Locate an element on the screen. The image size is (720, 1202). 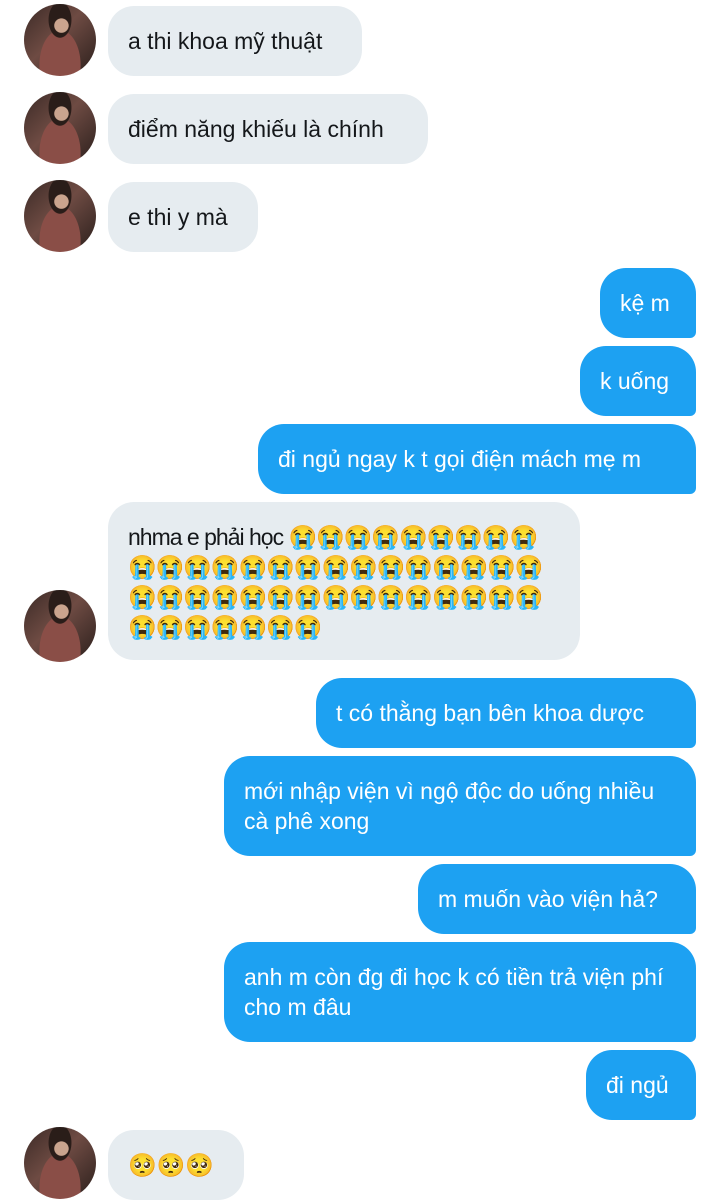
message-bubble-outgoing: t có thằng bạn bên khoa dược is located at coordinates (506, 713).